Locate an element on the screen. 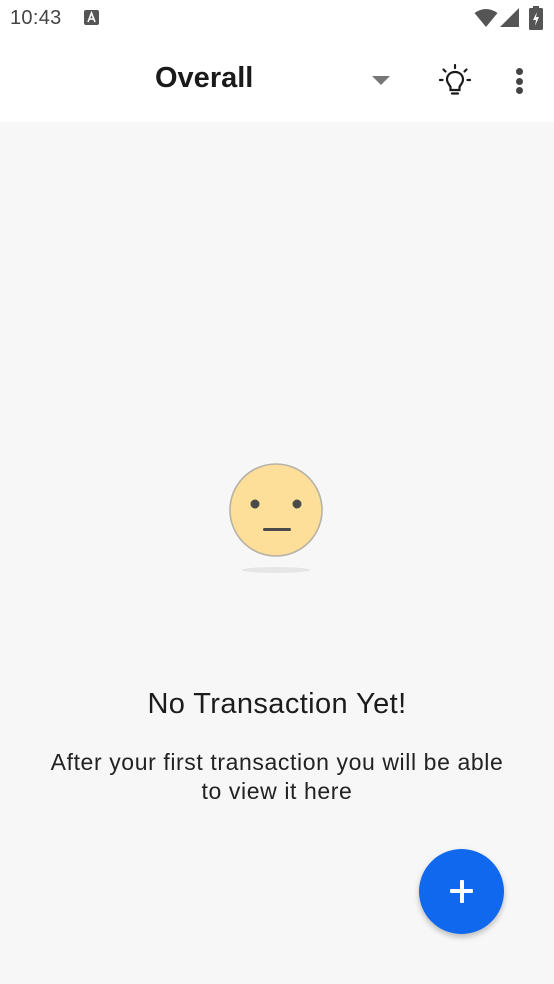 This screenshot has width=554, height=984. lightbulb-button is located at coordinates (455, 81).